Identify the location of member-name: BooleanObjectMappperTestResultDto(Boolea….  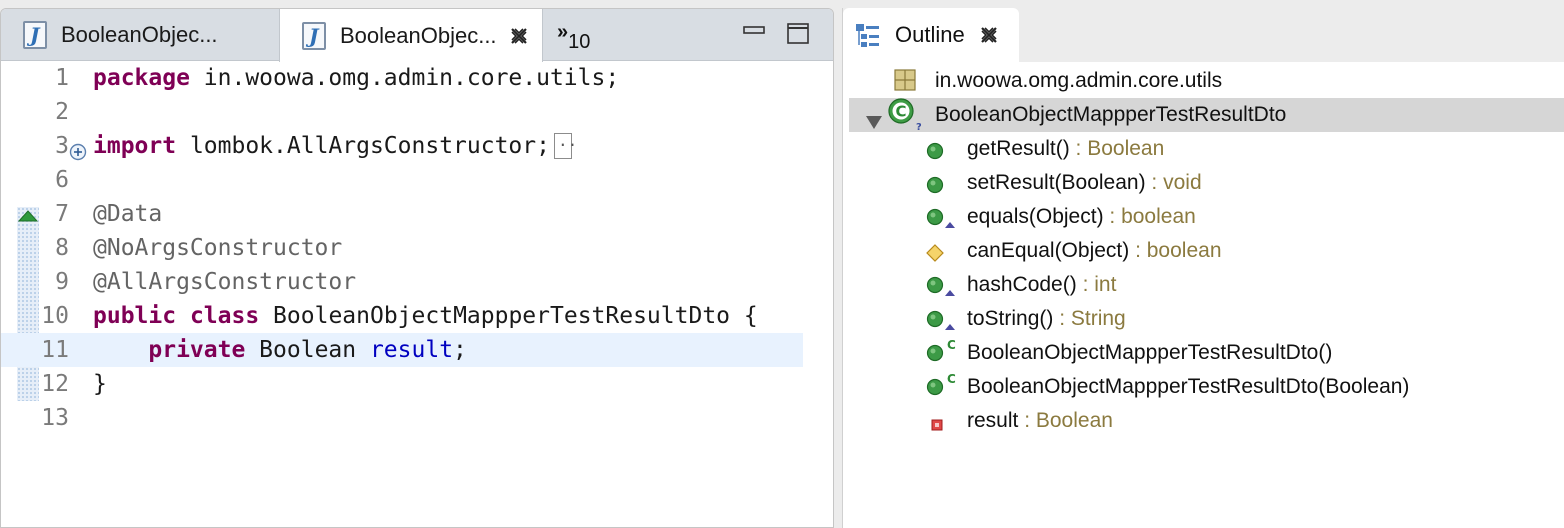
(1188, 386).